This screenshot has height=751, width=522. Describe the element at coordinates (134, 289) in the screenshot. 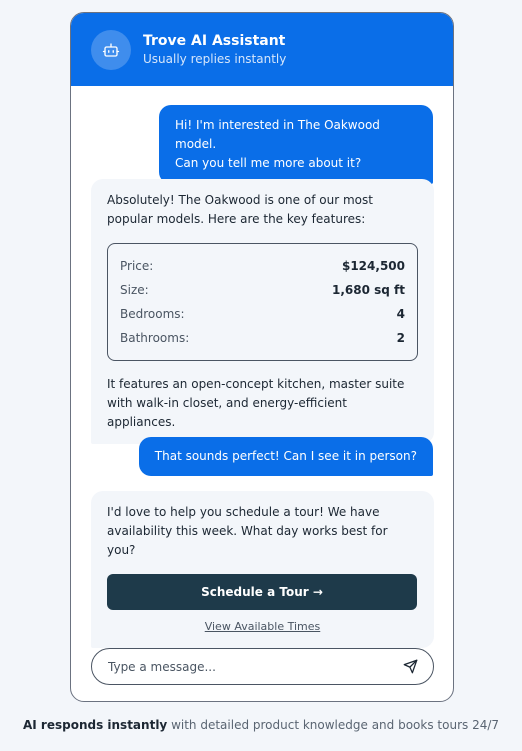

I see `spec-label: Size:` at that location.